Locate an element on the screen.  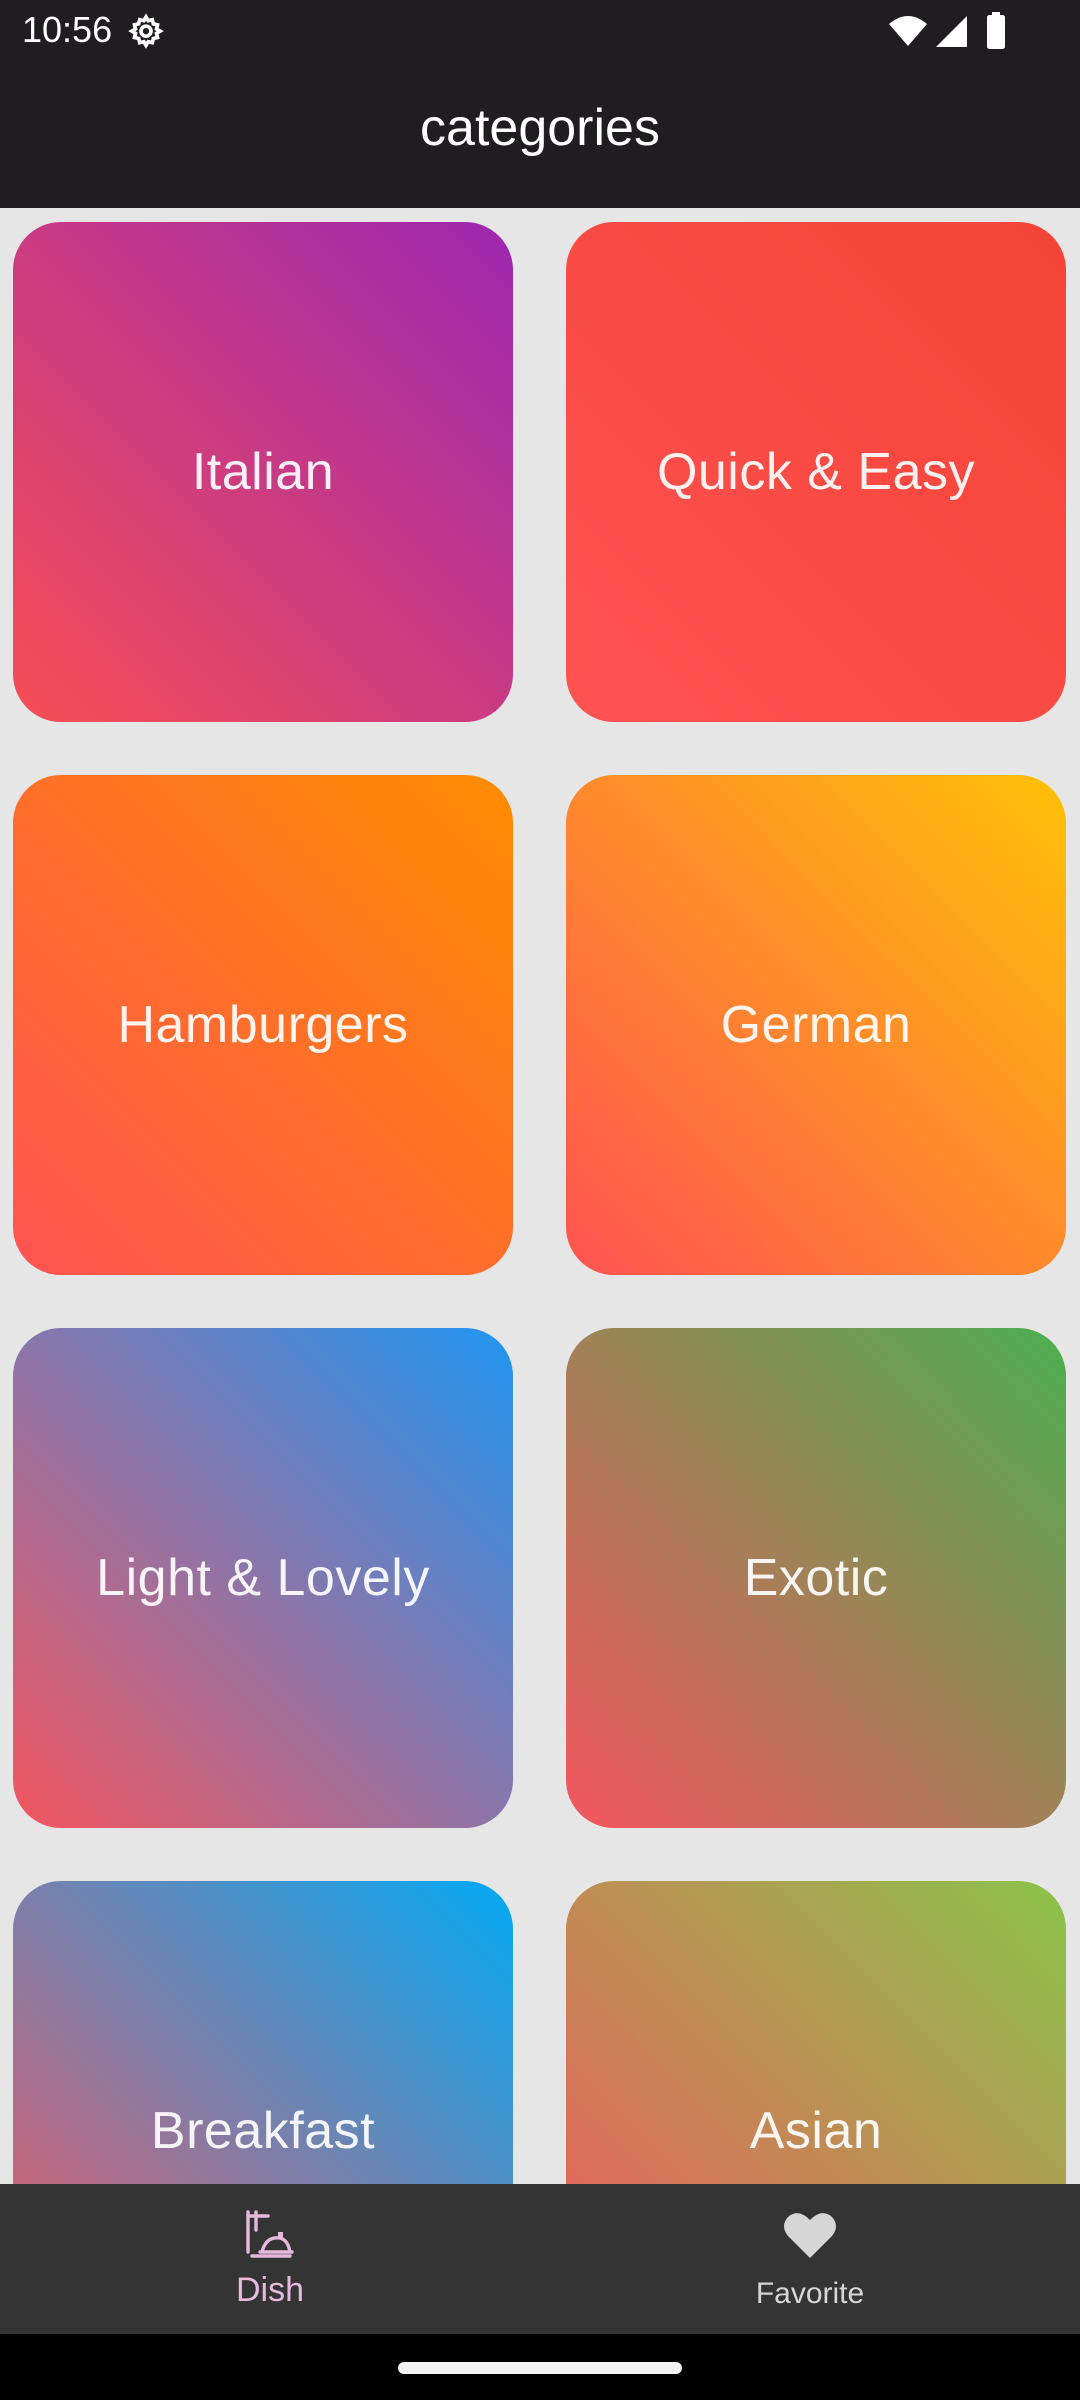
settings-gear-icon is located at coordinates (146, 31).